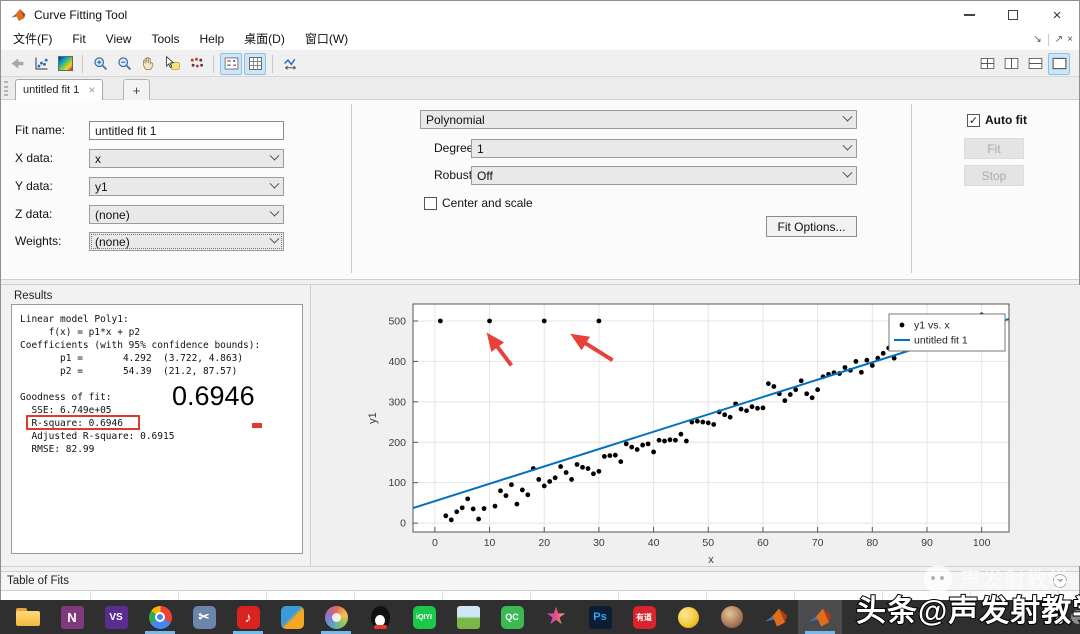 Image resolution: width=1080 pixels, height=634 pixels. I want to click on tab-title: untitled fit 1, so click(51, 90).